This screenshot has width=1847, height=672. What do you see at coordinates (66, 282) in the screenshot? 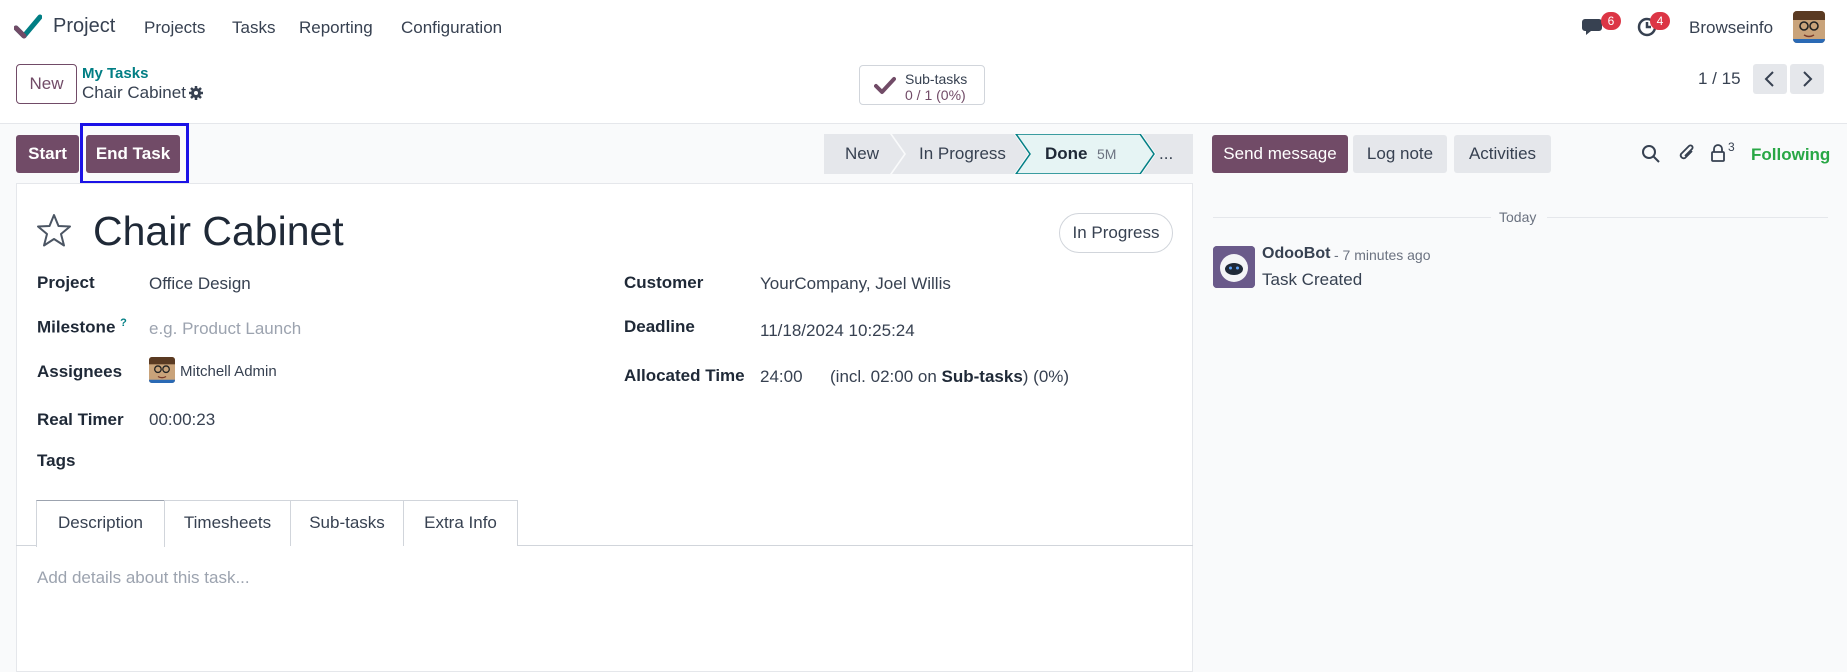
I see `project-label: Project` at bounding box center [66, 282].